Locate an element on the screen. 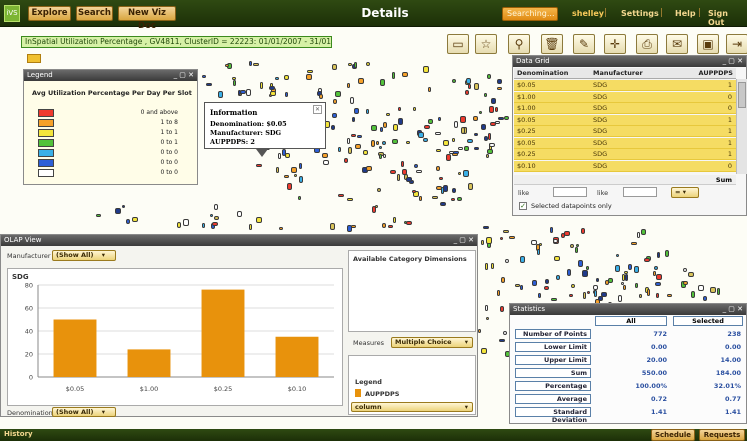  trash-icon: 🗑 is located at coordinates (552, 44).